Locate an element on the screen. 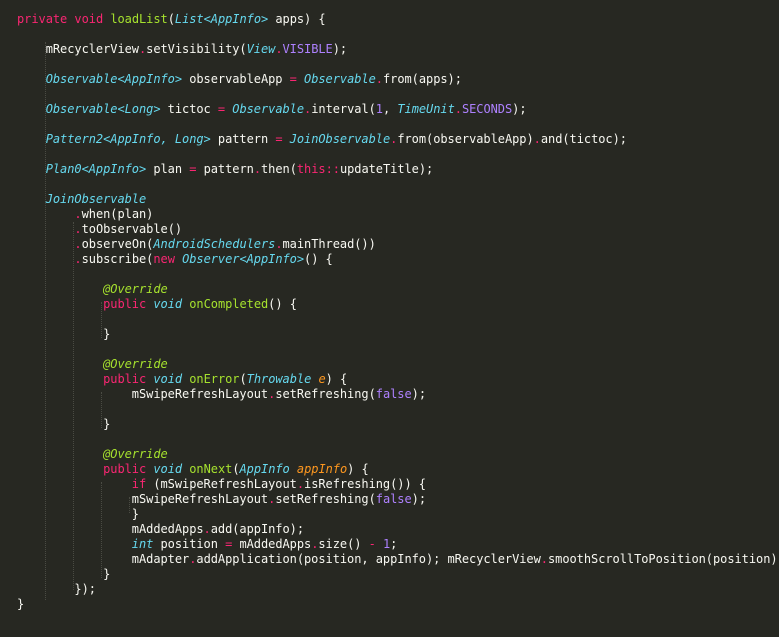 The height and width of the screenshot is (637, 779). code-line: .subscribe(new Observer<AppInfo>() { is located at coordinates (398, 259).